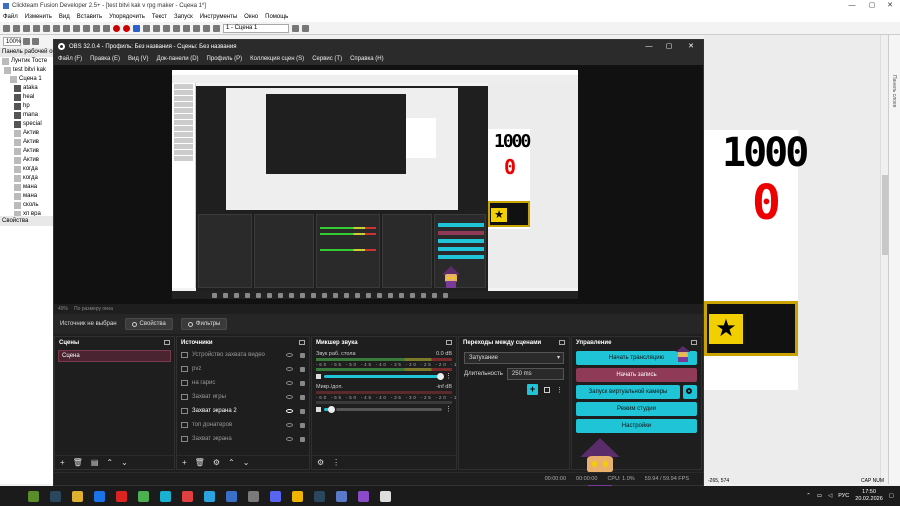 The image size is (900, 506). What do you see at coordinates (12, 41) in the screenshot?
I see `zoom-select: 100%` at bounding box center [12, 41].